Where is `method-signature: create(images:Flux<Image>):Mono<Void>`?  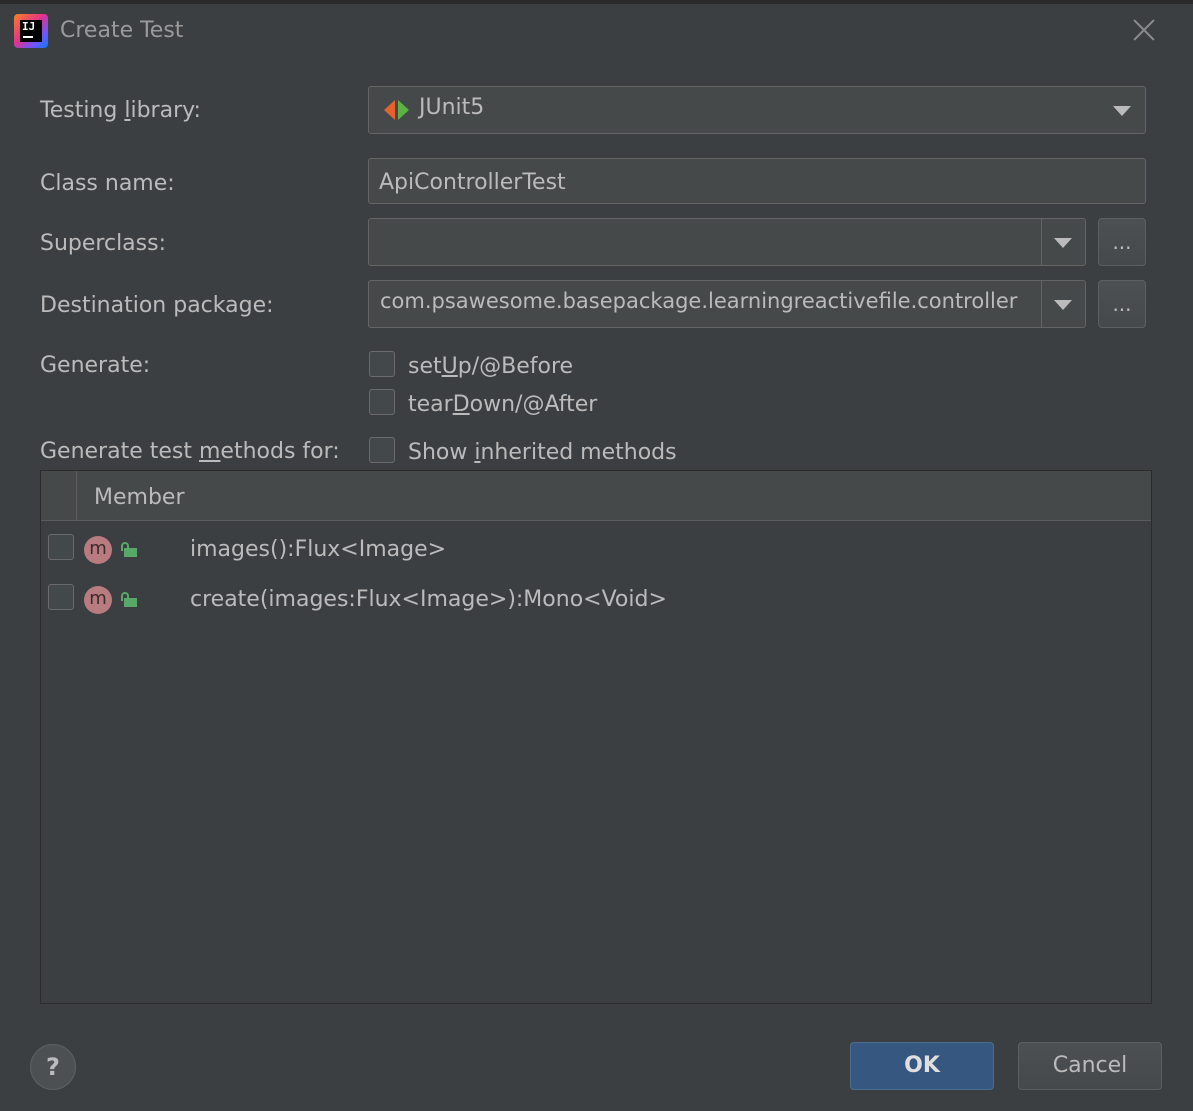 method-signature: create(images:Flux<Image>):Mono<Void> is located at coordinates (428, 599).